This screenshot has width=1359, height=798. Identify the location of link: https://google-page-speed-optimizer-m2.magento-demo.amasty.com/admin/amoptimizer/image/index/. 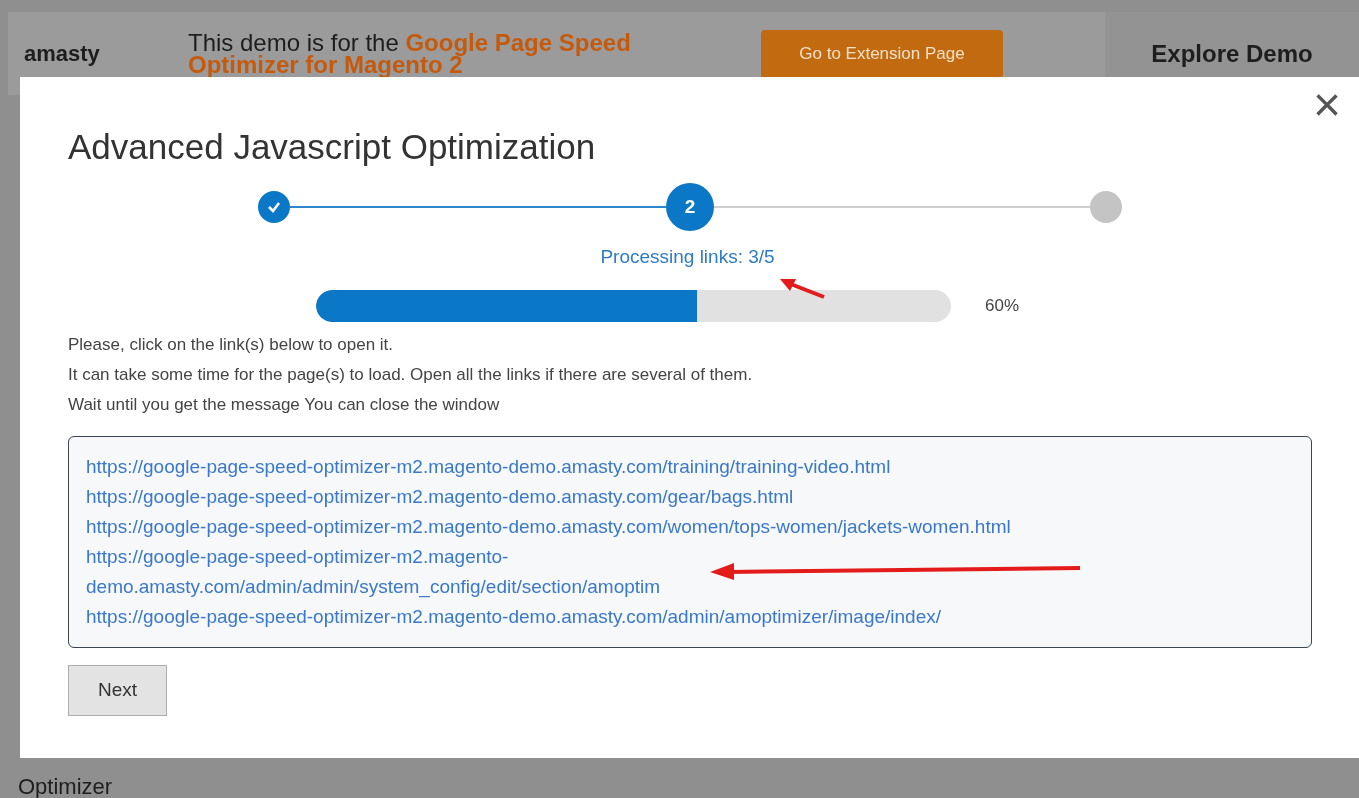
(514, 616).